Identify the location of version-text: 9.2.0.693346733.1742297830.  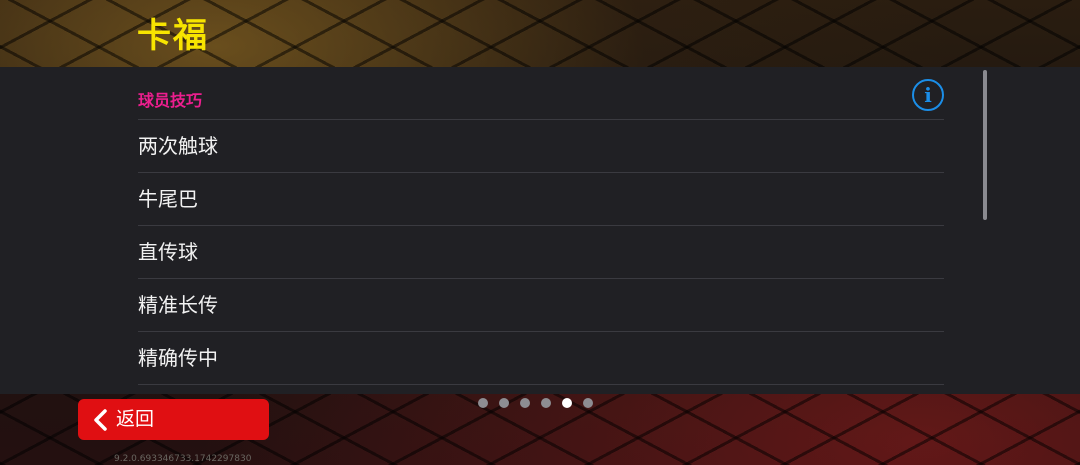
(183, 459).